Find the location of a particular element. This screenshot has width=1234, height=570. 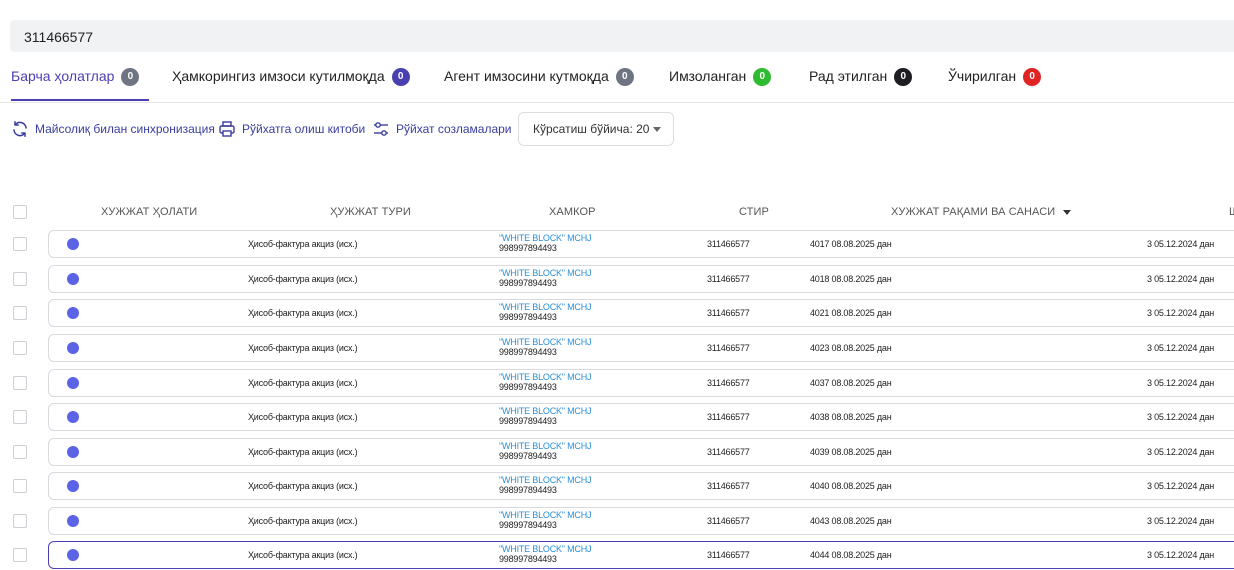

select-all-checkbox is located at coordinates (20, 212).